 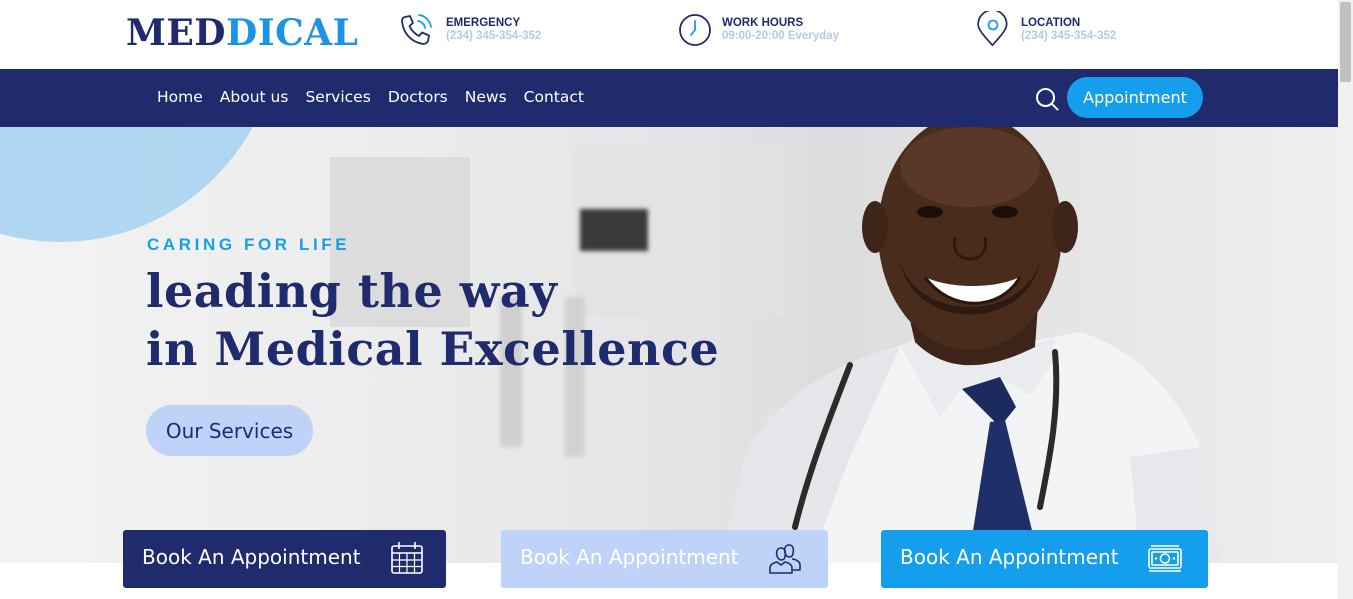 What do you see at coordinates (292, 33) in the screenshot?
I see `logo-part-dical: DICAL` at bounding box center [292, 33].